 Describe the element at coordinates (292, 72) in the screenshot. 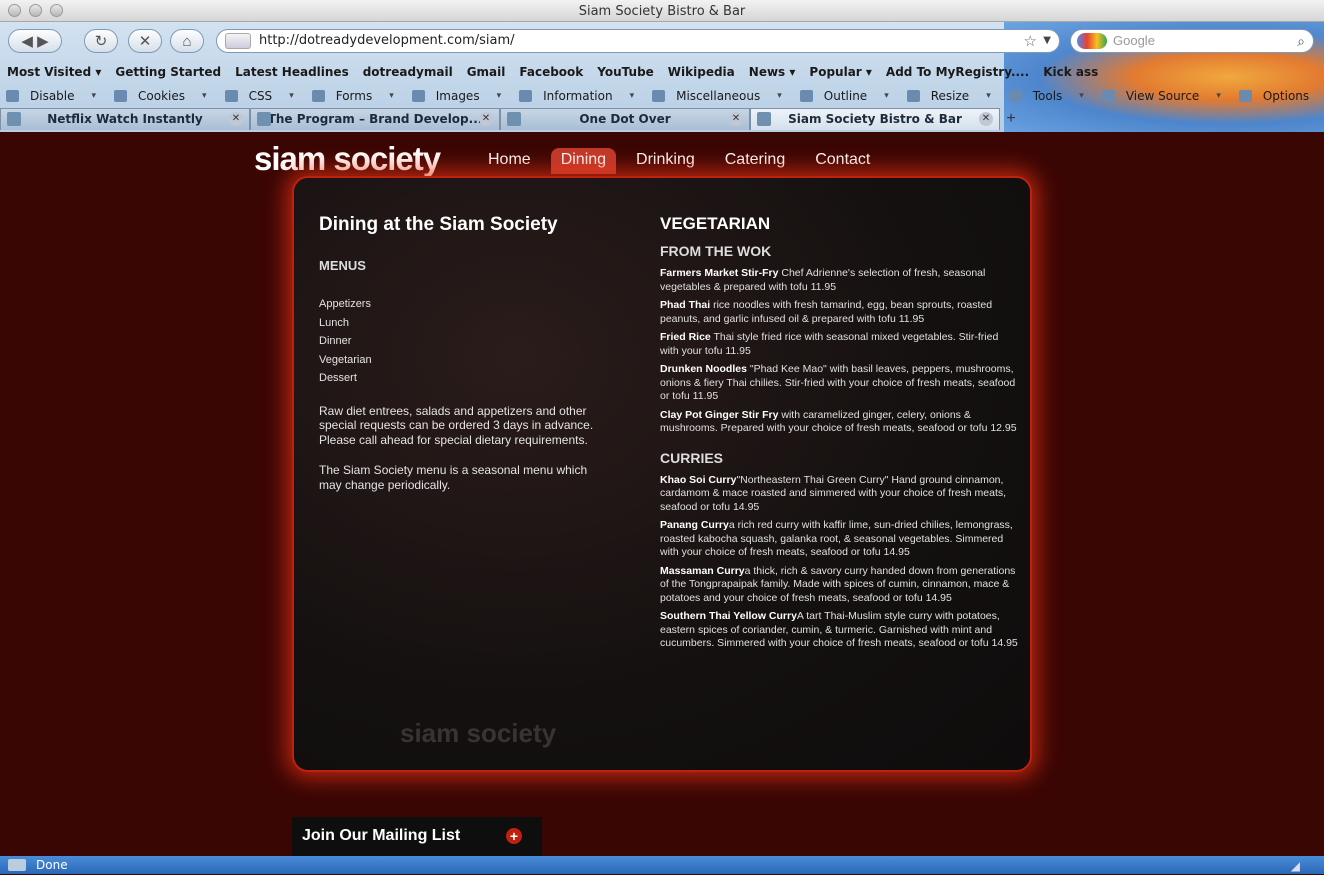

I see `bookmark-item: Latest Headlines` at that location.